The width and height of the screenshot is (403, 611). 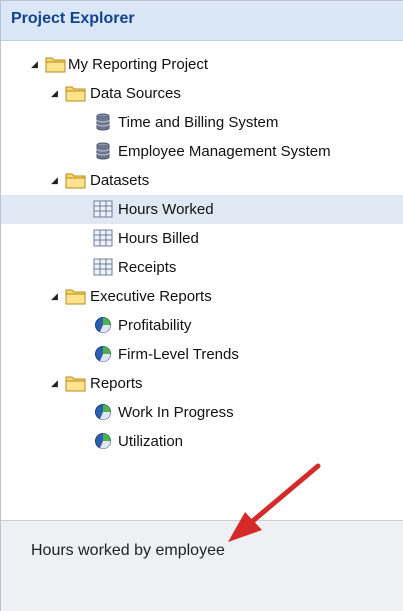 I want to click on tree-item-hours-billed: Hours Billed, so click(x=202, y=238).